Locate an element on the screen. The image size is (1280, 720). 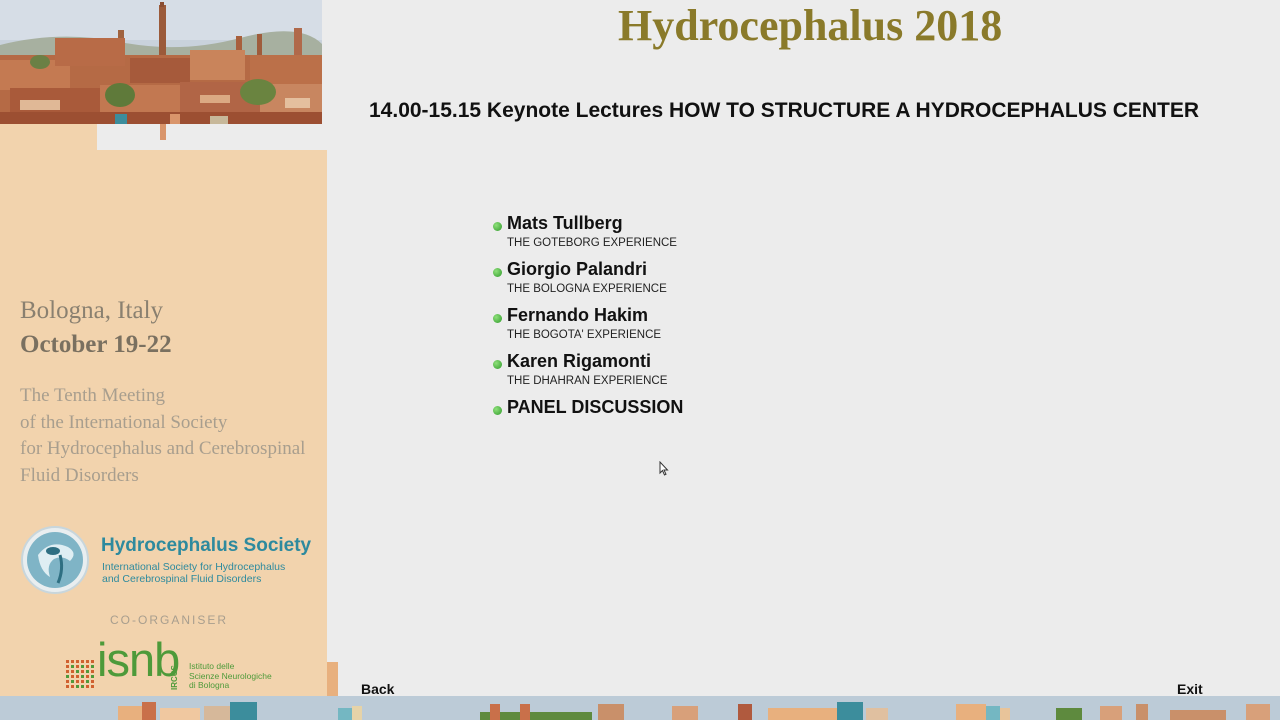
event-dates: October 19-22 is located at coordinates (96, 344).